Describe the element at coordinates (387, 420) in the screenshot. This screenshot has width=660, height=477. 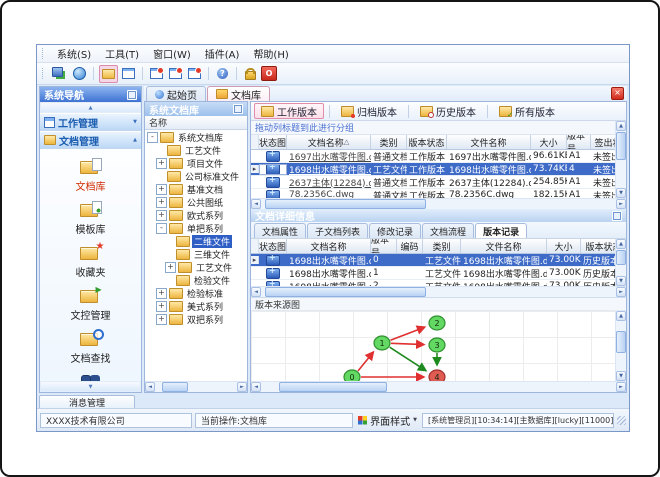
I see `style-selector: 界面样式 ▼` at that location.